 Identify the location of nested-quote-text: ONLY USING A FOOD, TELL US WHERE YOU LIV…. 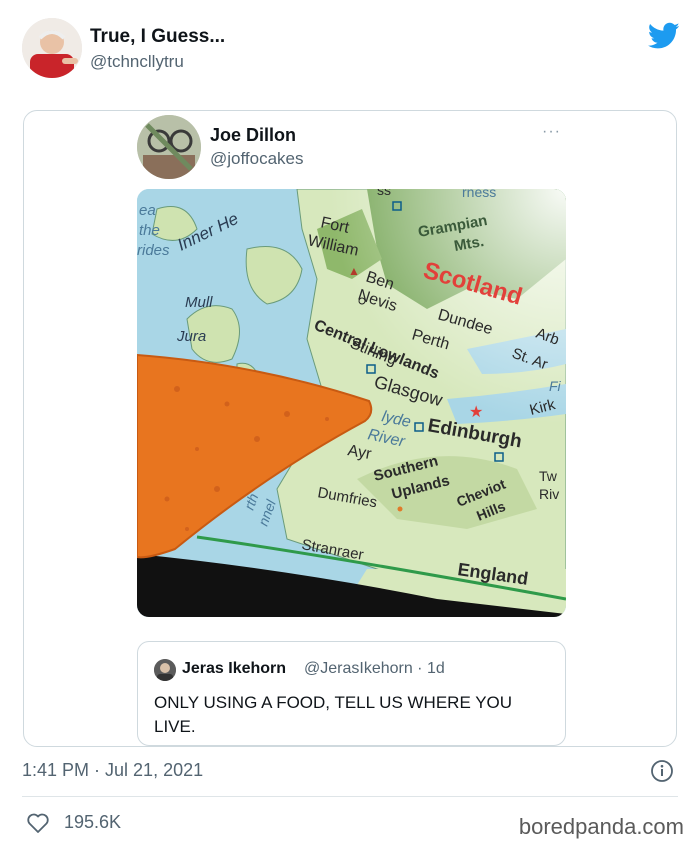
(333, 714).